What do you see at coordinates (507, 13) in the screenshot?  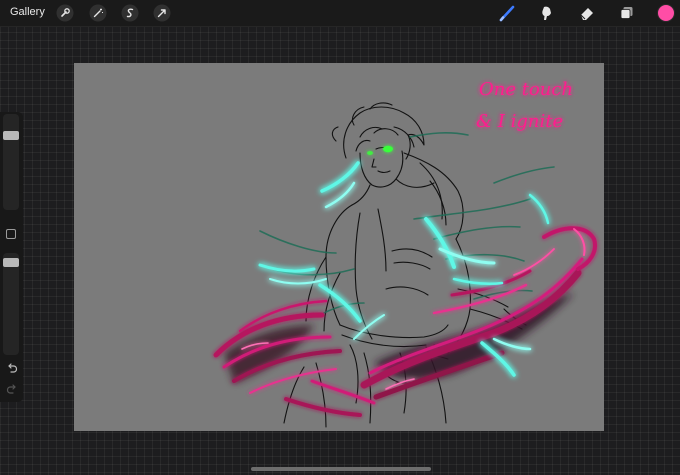 I see `brush-icon` at bounding box center [507, 13].